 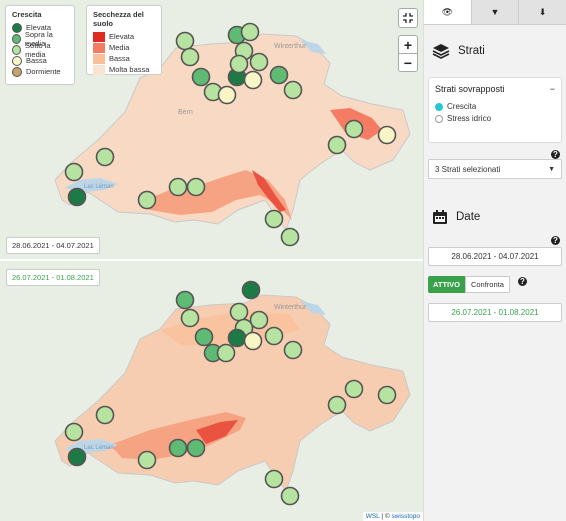 What do you see at coordinates (408, 62) in the screenshot?
I see `zoom-out-button: −` at bounding box center [408, 62].